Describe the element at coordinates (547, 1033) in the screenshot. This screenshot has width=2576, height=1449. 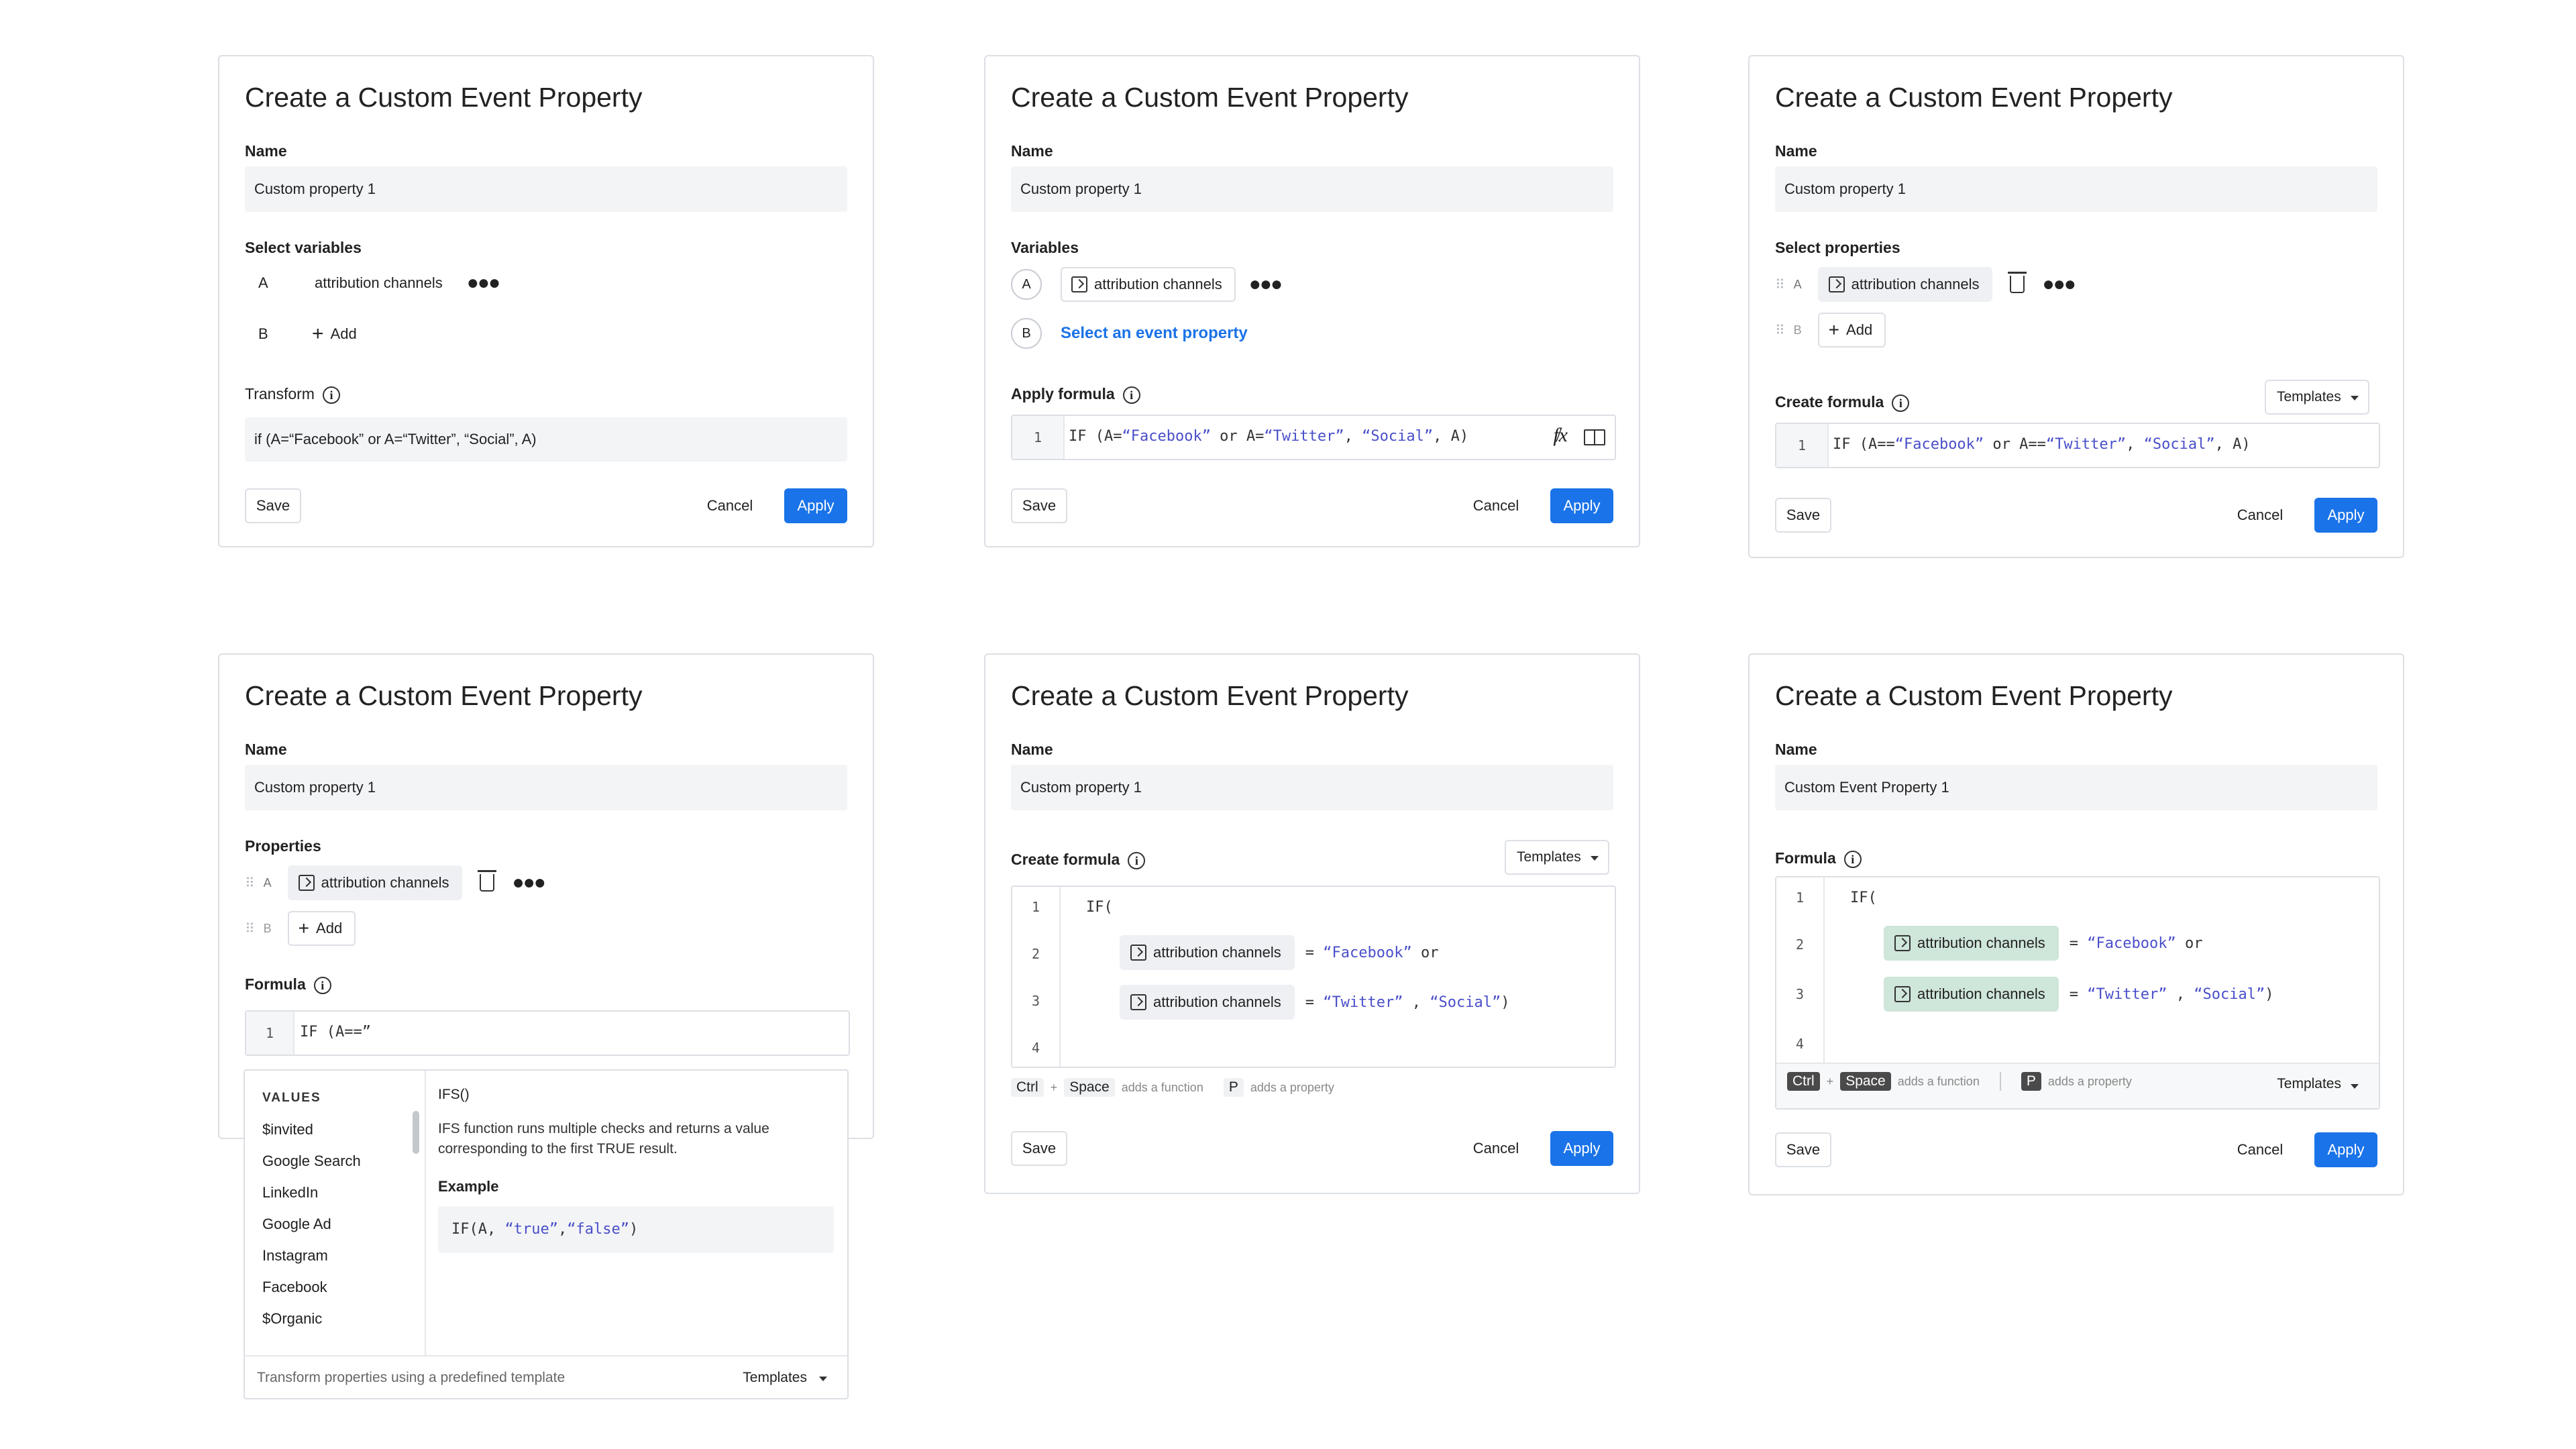
I see `formula-editor: 1 IF (A==”` at that location.